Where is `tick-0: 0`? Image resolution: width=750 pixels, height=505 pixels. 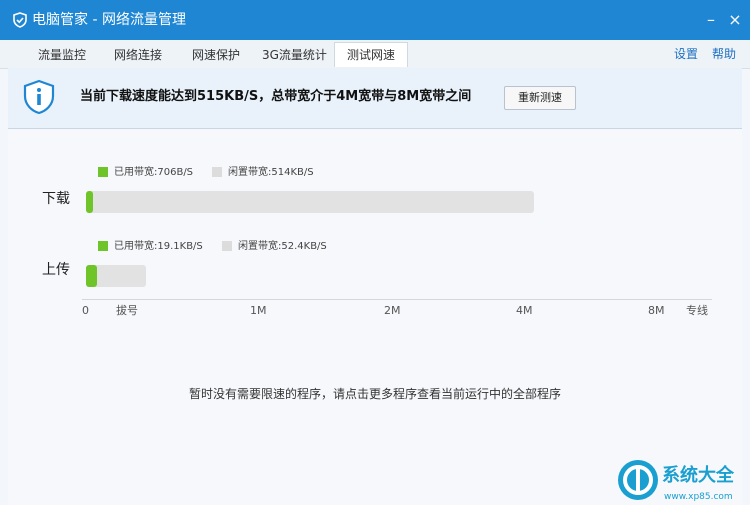 tick-0: 0 is located at coordinates (85, 310).